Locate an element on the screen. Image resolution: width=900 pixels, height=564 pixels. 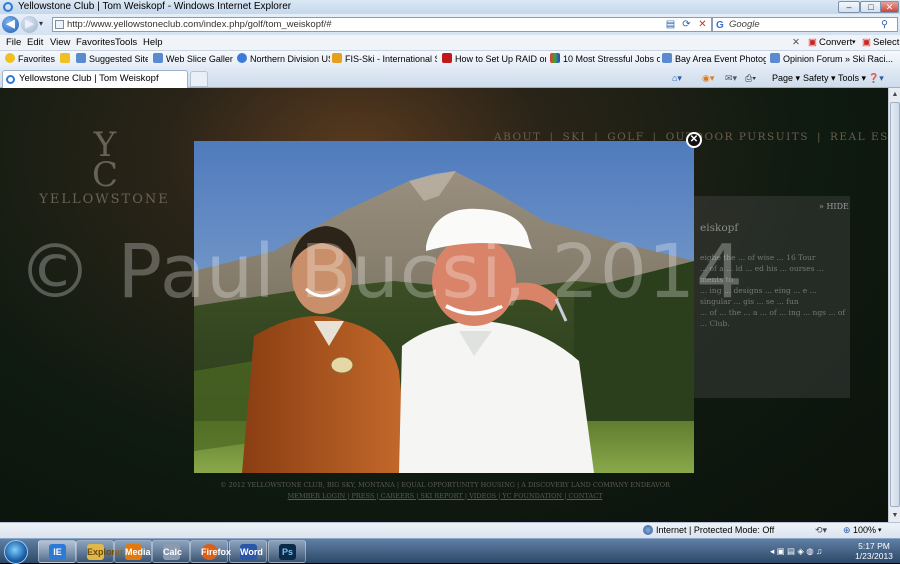
search-icon: ⚲ is located at coordinates (884, 24).